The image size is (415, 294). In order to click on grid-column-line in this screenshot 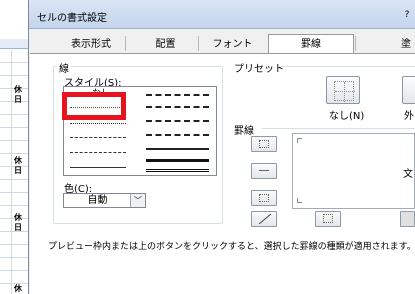, I will do `click(11, 172)`.